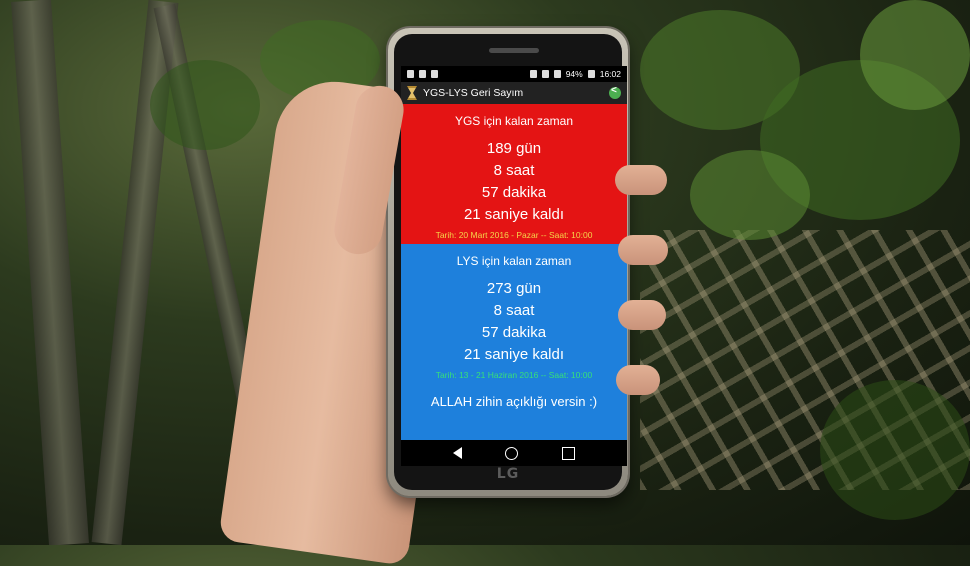  Describe the element at coordinates (545, 74) in the screenshot. I see `wifi-icon` at that location.